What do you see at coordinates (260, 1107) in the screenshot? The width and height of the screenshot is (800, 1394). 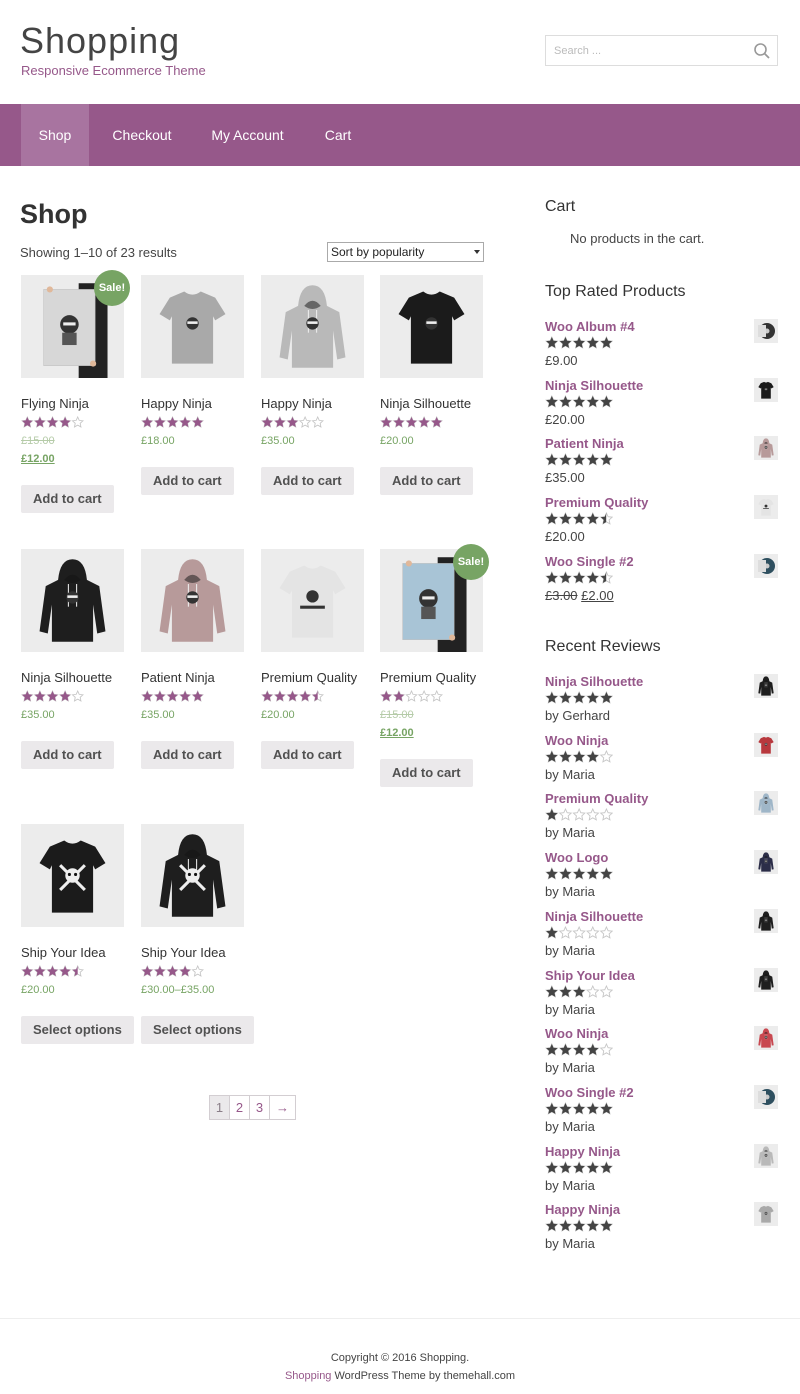 I see `page-link-3: 3` at bounding box center [260, 1107].